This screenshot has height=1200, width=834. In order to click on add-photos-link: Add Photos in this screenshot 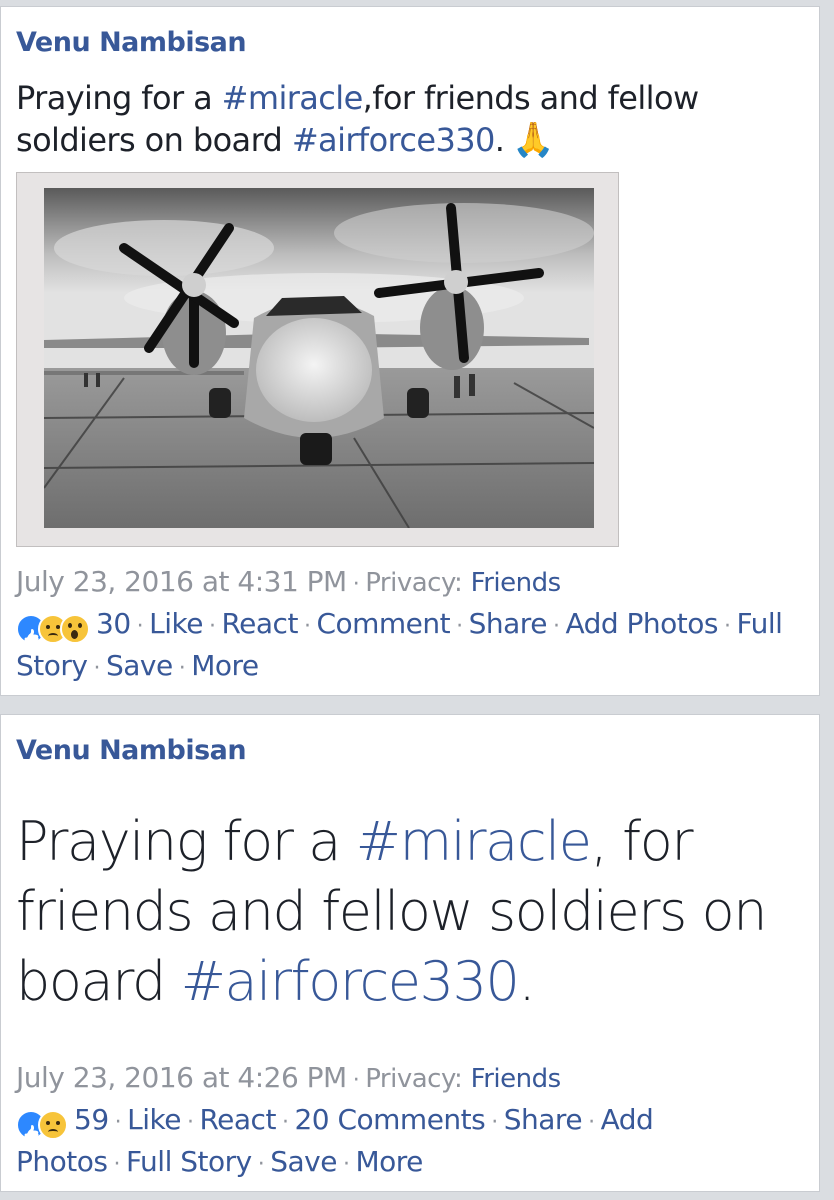, I will do `click(641, 623)`.